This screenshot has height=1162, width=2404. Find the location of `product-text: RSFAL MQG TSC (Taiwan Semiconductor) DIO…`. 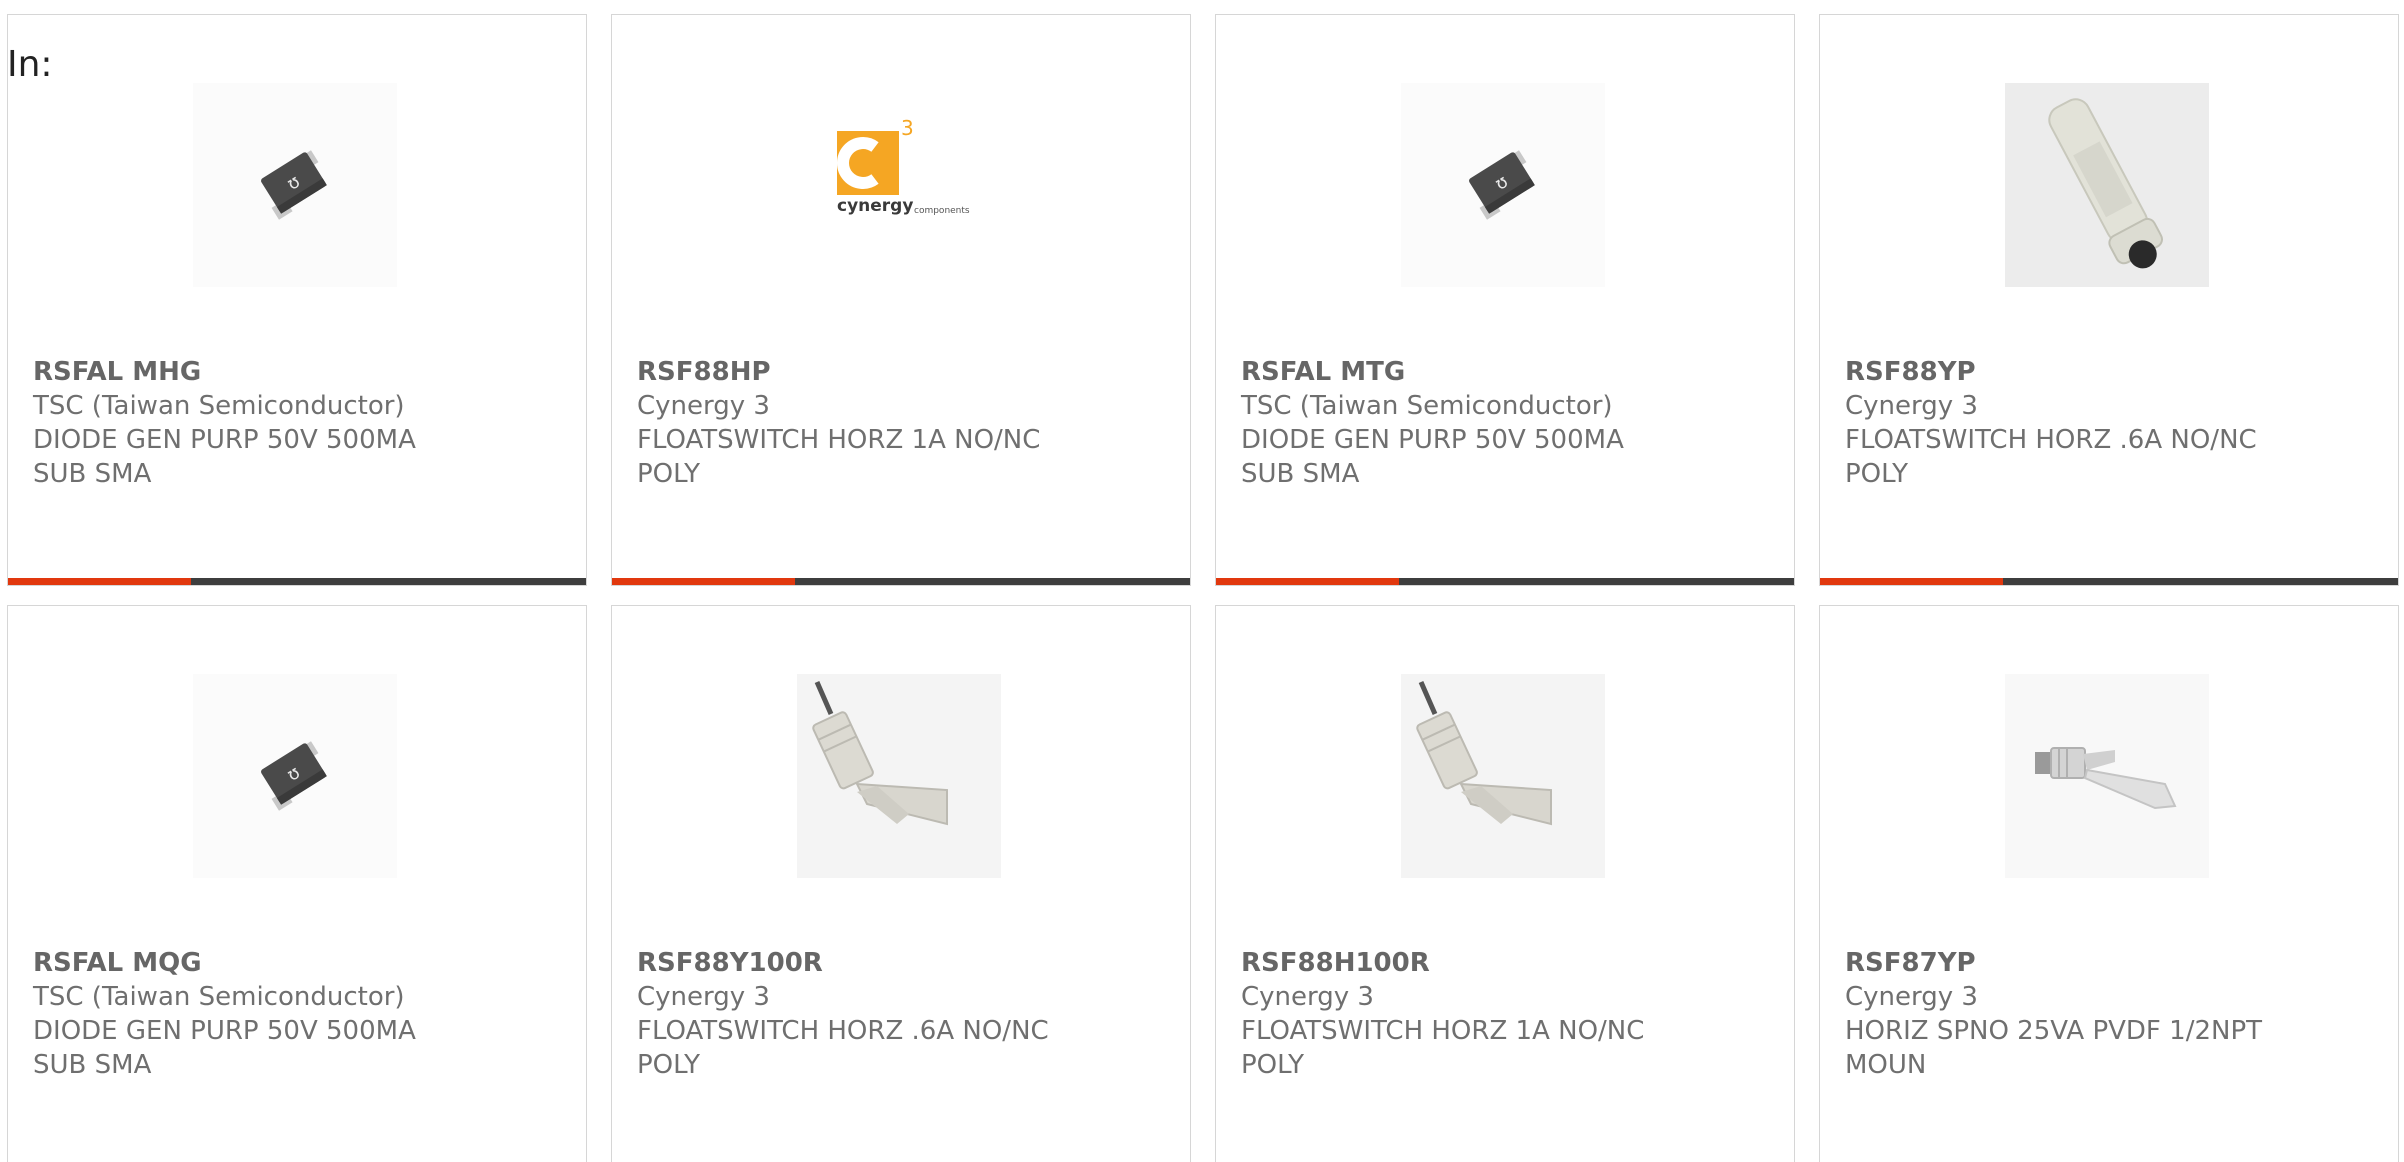

product-text: RSFAL MQG TSC (Taiwan Semiconductor) DIO… is located at coordinates (293, 1014).